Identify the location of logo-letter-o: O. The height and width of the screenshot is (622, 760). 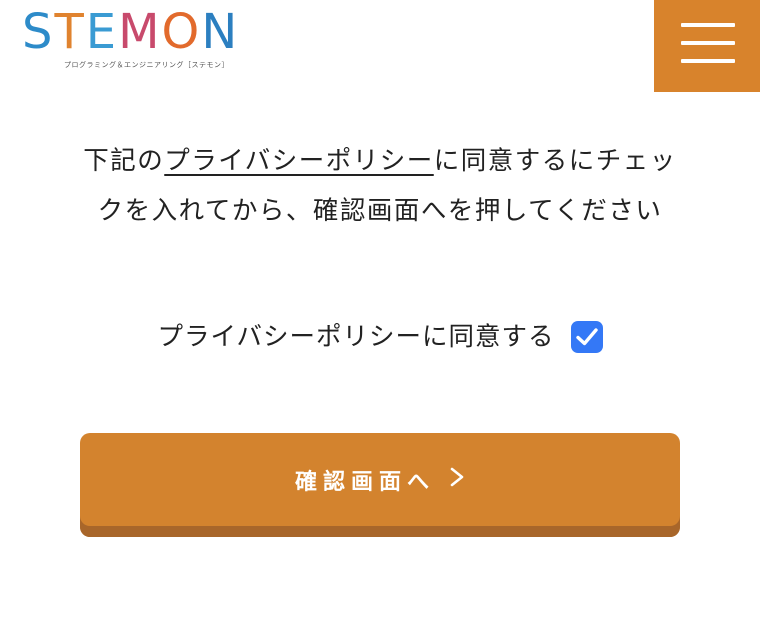
(181, 32).